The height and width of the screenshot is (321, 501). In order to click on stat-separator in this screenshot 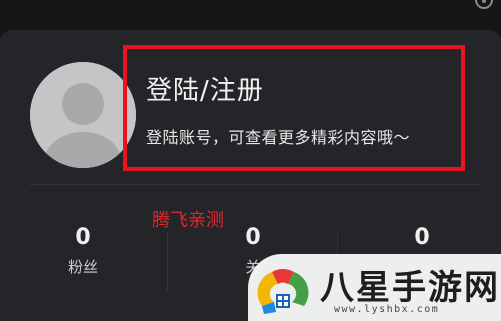, I will do `click(167, 262)`.